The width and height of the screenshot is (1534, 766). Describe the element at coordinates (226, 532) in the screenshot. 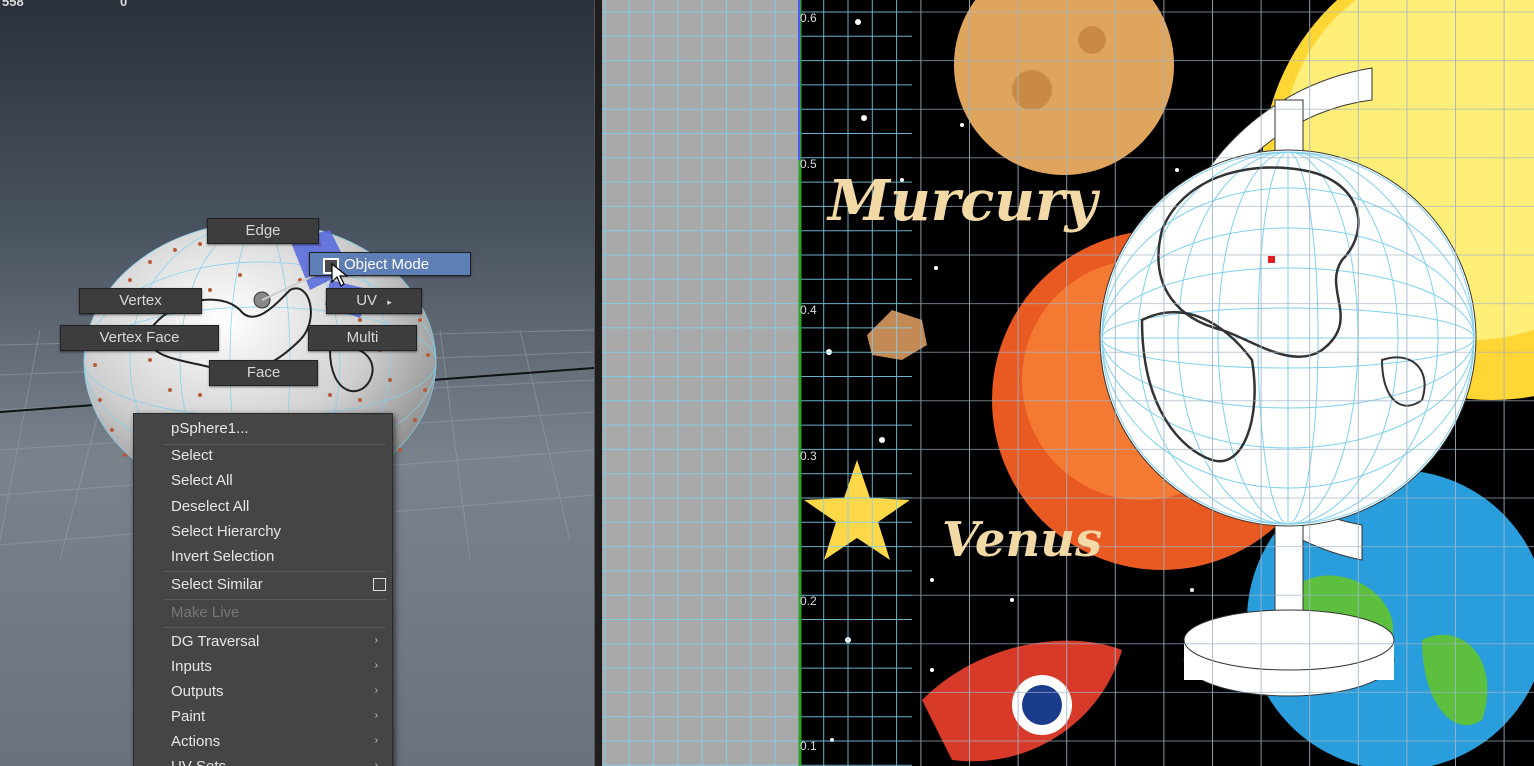

I see `menu-item-select-hierarchy: Select Hierarchy` at that location.